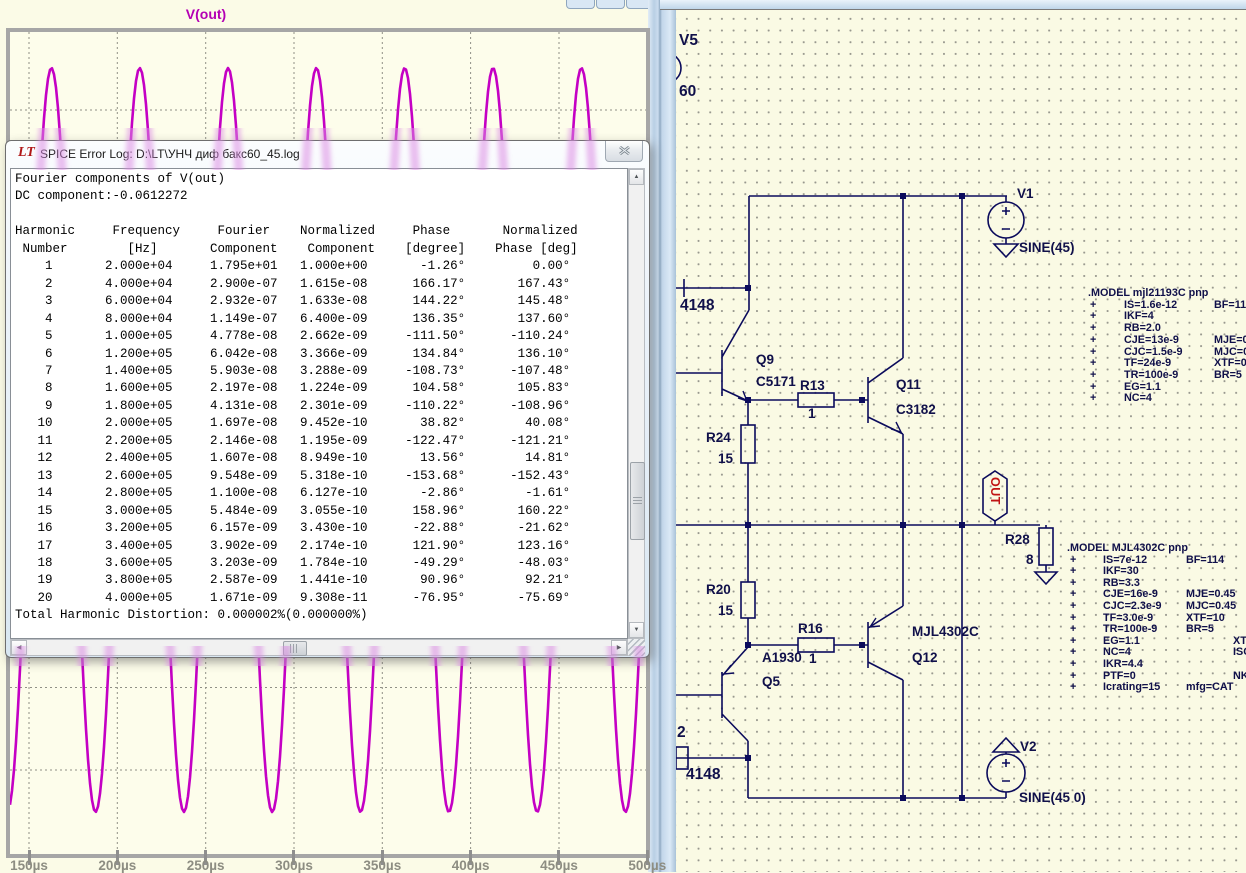 Image resolution: width=1246 pixels, height=873 pixels. I want to click on label-v1-sine: SINE(45), so click(1047, 247).